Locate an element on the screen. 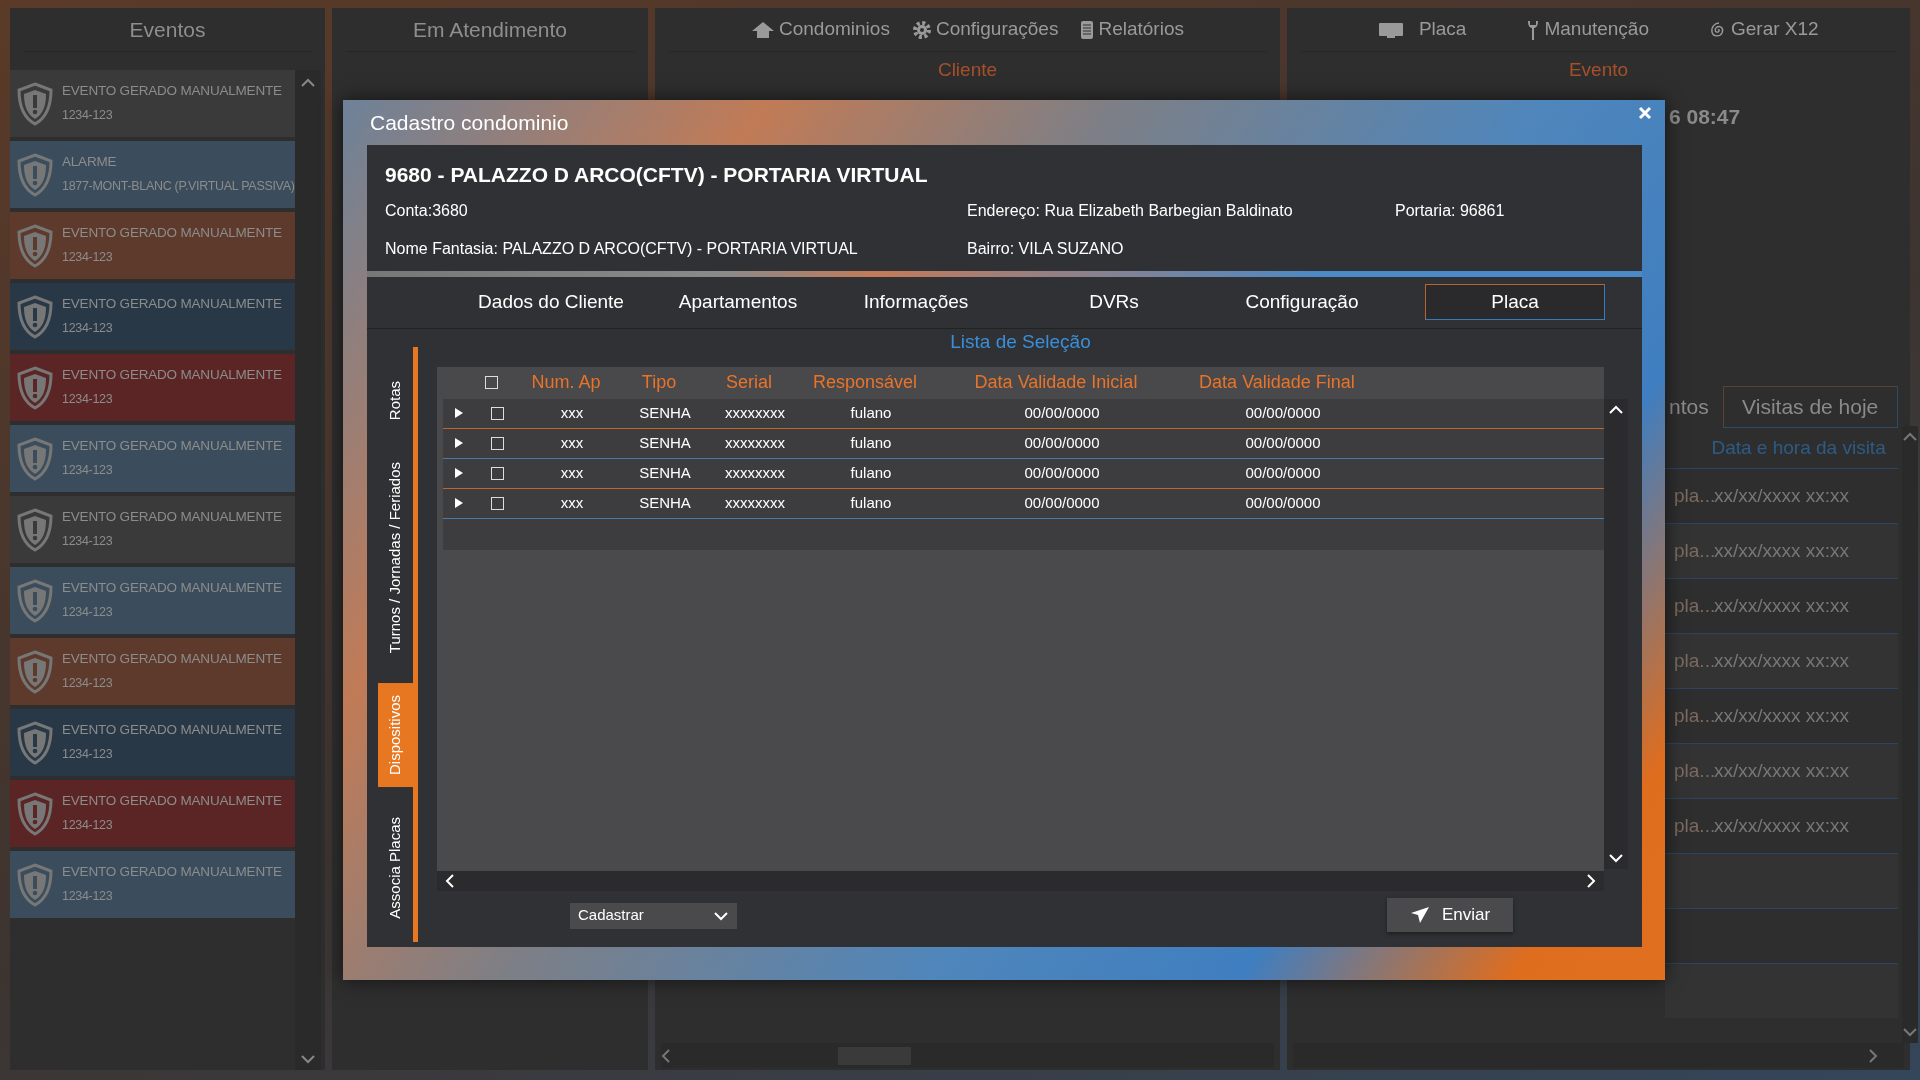 Image resolution: width=1920 pixels, height=1080 pixels. tab: Configuração is located at coordinates (1302, 302).